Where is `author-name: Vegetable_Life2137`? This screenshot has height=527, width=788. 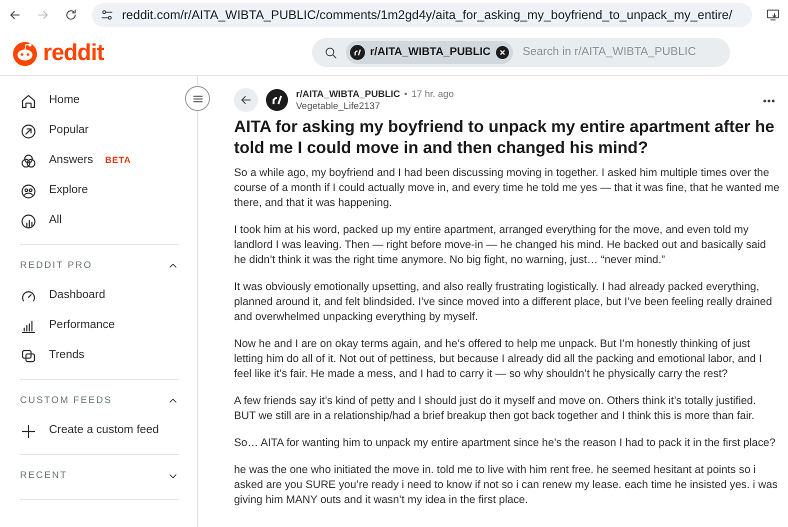
author-name: Vegetable_Life2137 is located at coordinates (375, 107).